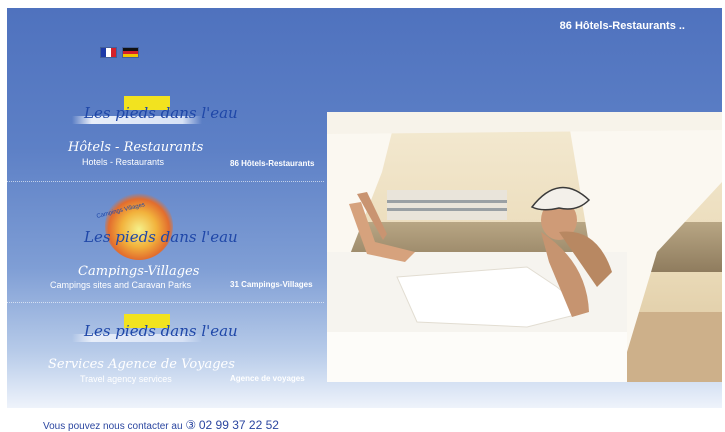 The image size is (725, 432). What do you see at coordinates (113, 426) in the screenshot?
I see `contact-text: Vous pouvez nous contacter au` at bounding box center [113, 426].